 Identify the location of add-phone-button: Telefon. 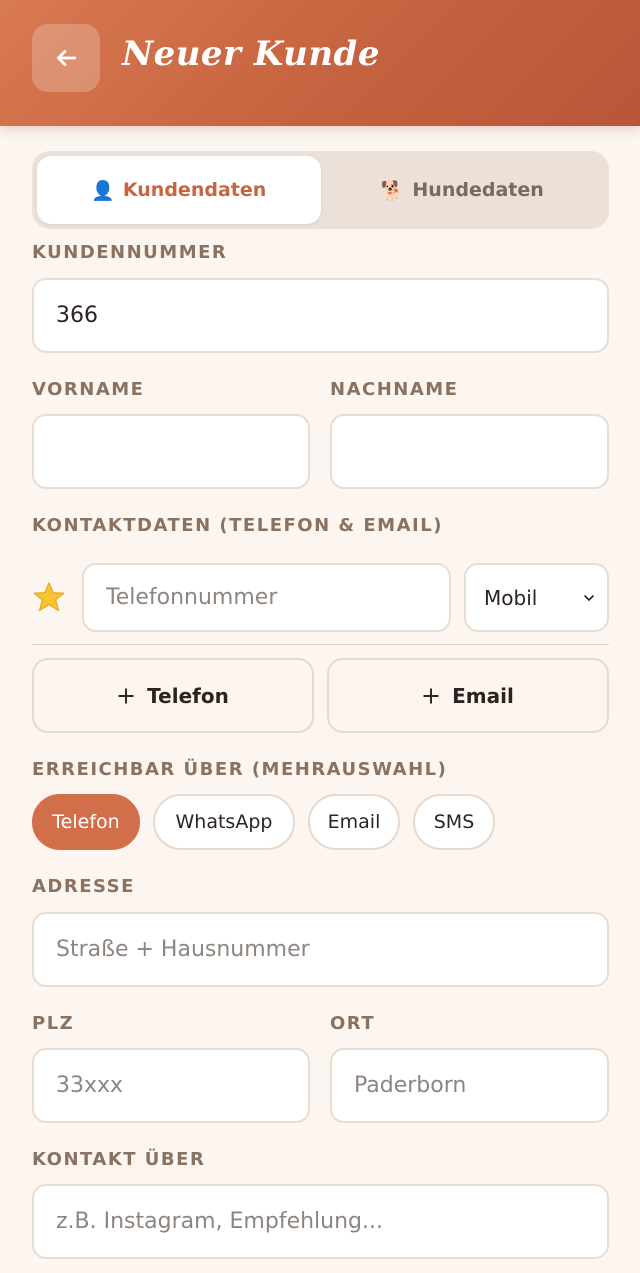
(173, 695).